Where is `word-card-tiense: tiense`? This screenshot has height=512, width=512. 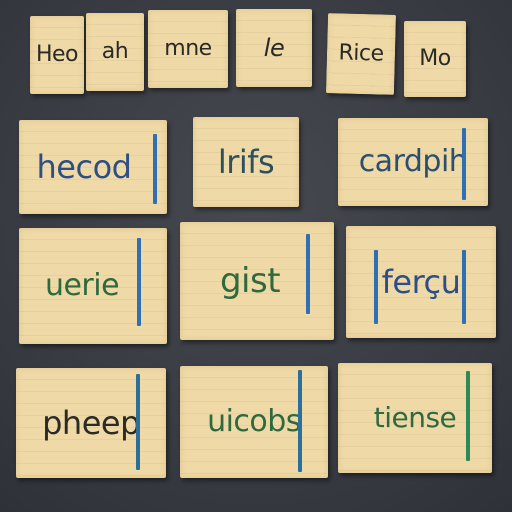
word-card-tiense: tiense is located at coordinates (415, 418).